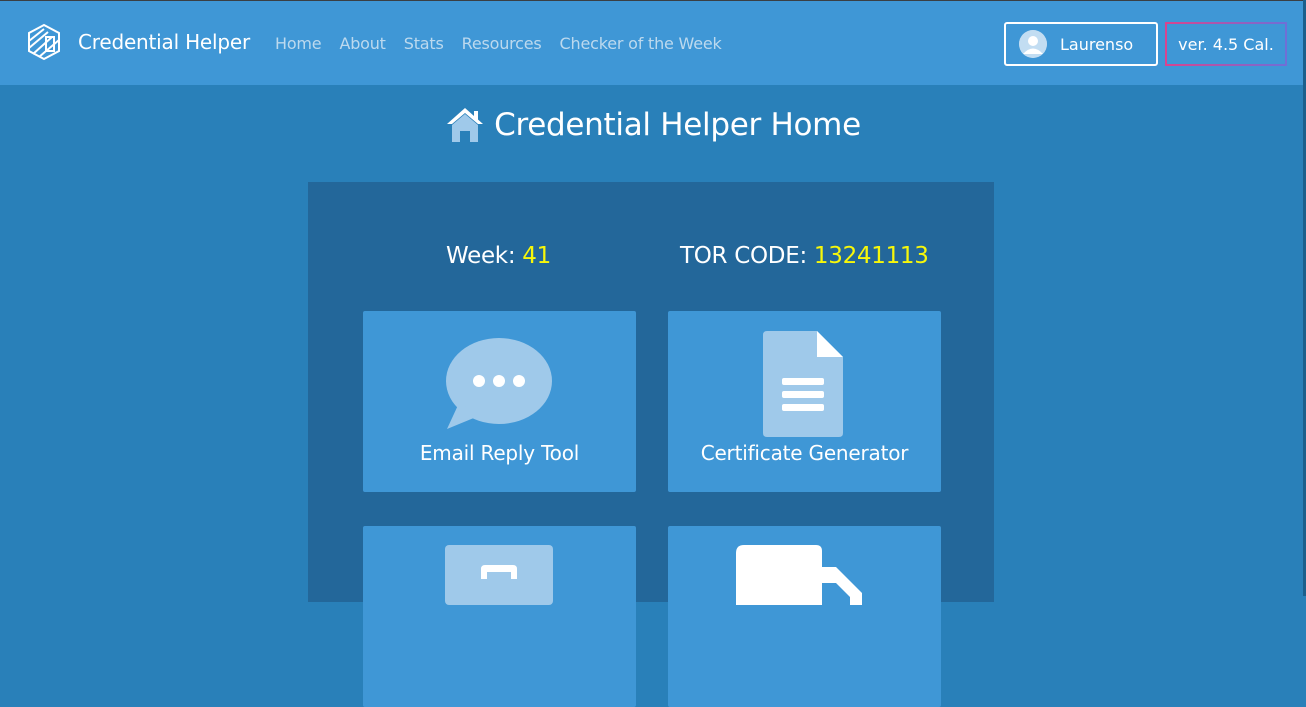 The width and height of the screenshot is (1306, 707). Describe the element at coordinates (803, 384) in the screenshot. I see `document-icon` at that location.